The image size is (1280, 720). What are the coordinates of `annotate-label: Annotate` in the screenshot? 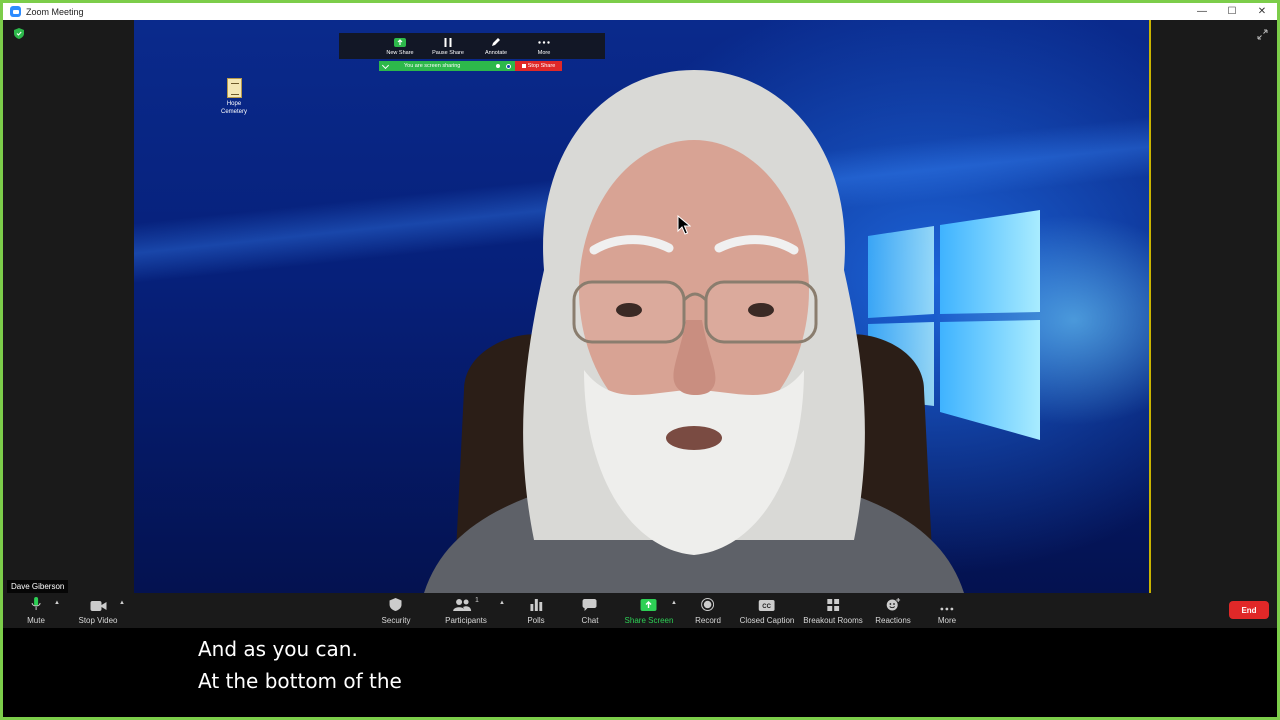 It's located at (496, 53).